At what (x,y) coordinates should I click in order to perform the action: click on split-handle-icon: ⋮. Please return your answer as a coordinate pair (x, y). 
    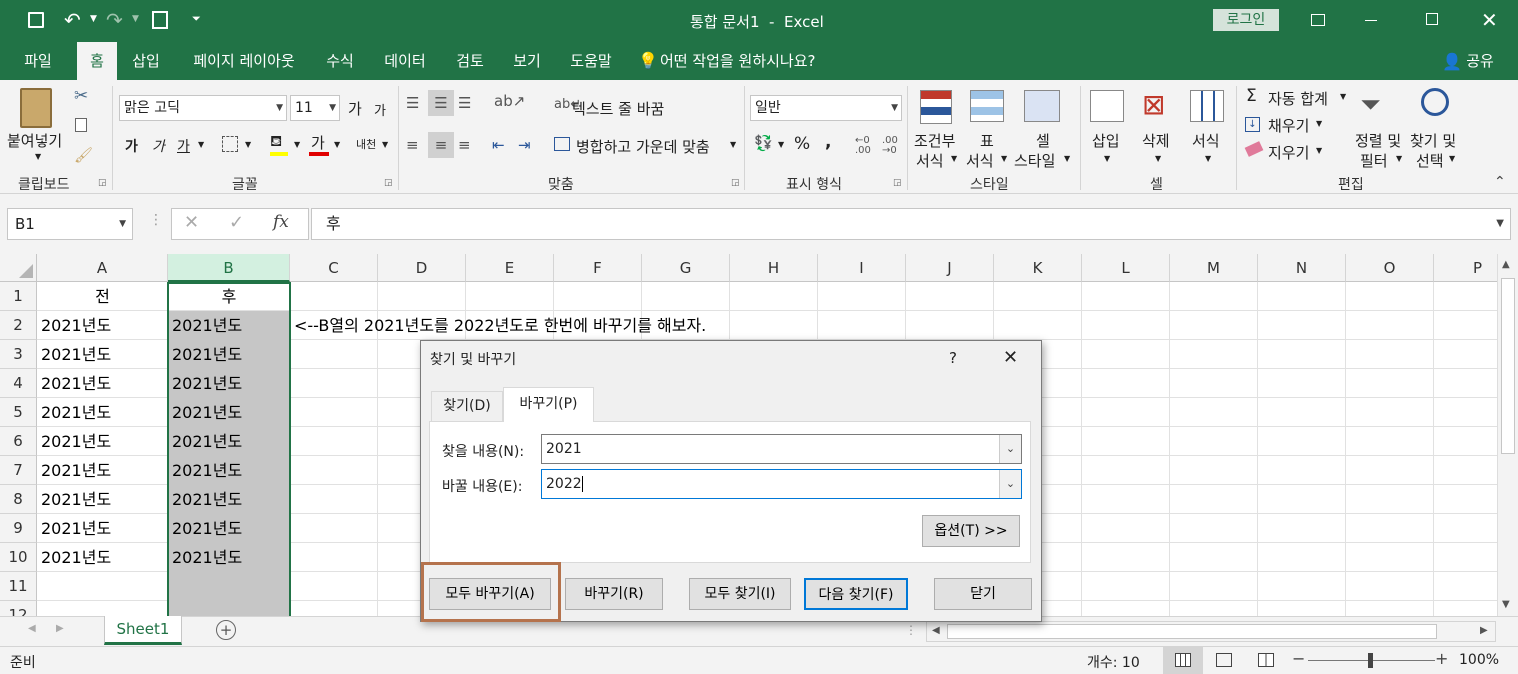
    Looking at the image, I should click on (911, 630).